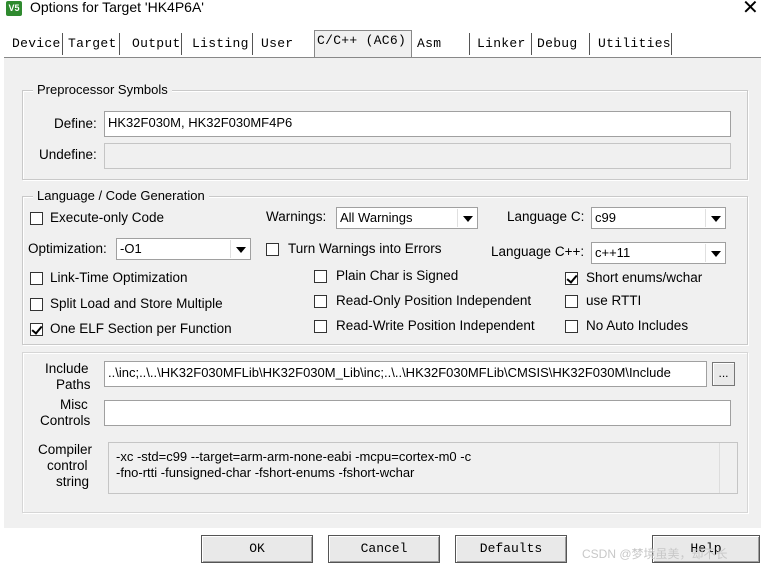 The image size is (761, 569). What do you see at coordinates (73, 384) in the screenshot?
I see `include-label-line2: Paths` at bounding box center [73, 384].